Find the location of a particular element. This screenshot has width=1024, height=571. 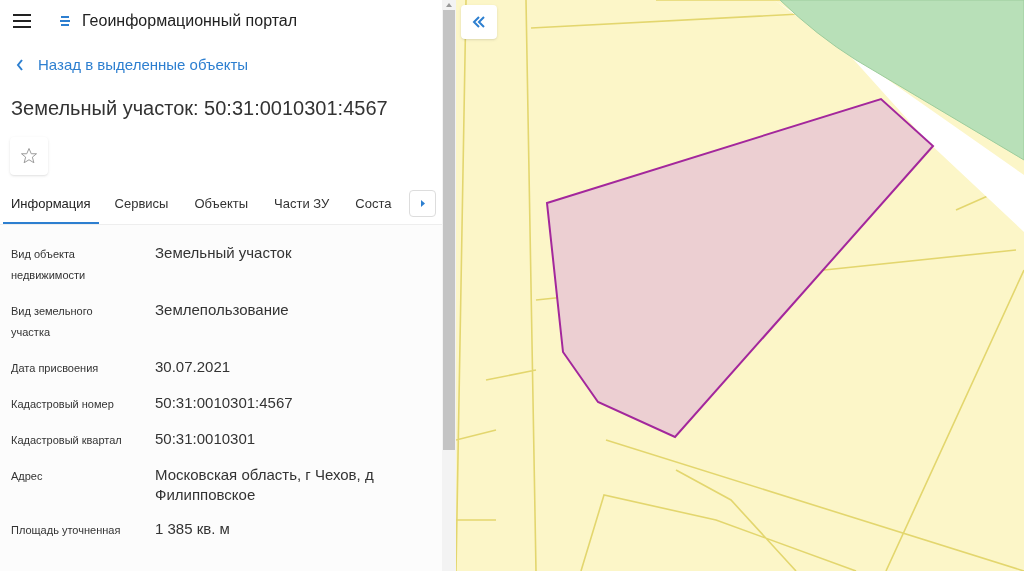

property-value: 50:31:0010301 is located at coordinates (206, 438).